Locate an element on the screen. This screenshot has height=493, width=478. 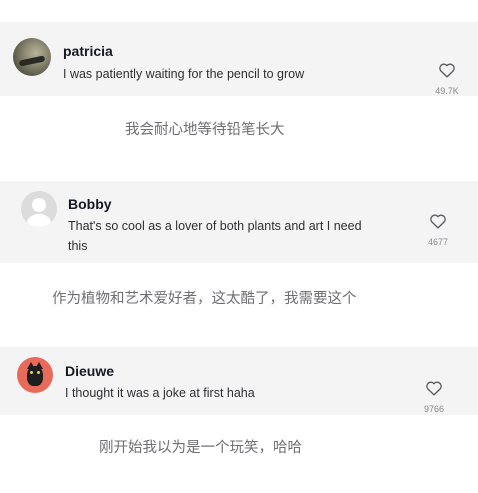
like-count: 9766 is located at coordinates (434, 409).